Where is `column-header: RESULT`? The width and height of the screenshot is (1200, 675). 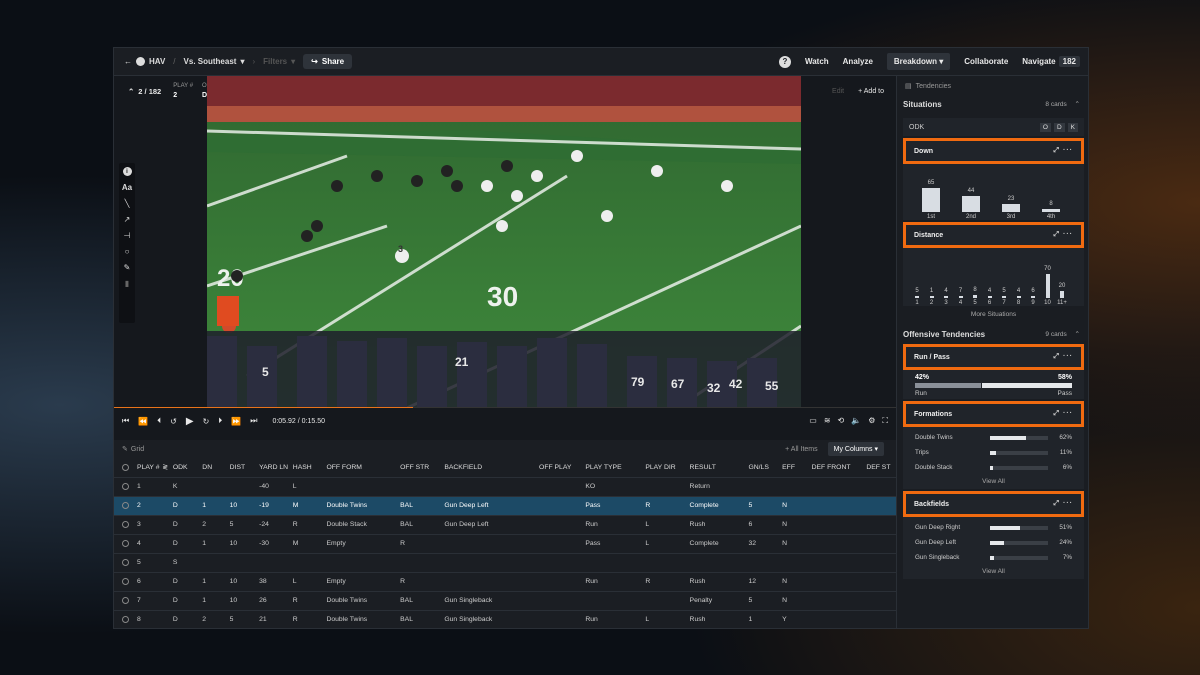 column-header: RESULT is located at coordinates (717, 468).